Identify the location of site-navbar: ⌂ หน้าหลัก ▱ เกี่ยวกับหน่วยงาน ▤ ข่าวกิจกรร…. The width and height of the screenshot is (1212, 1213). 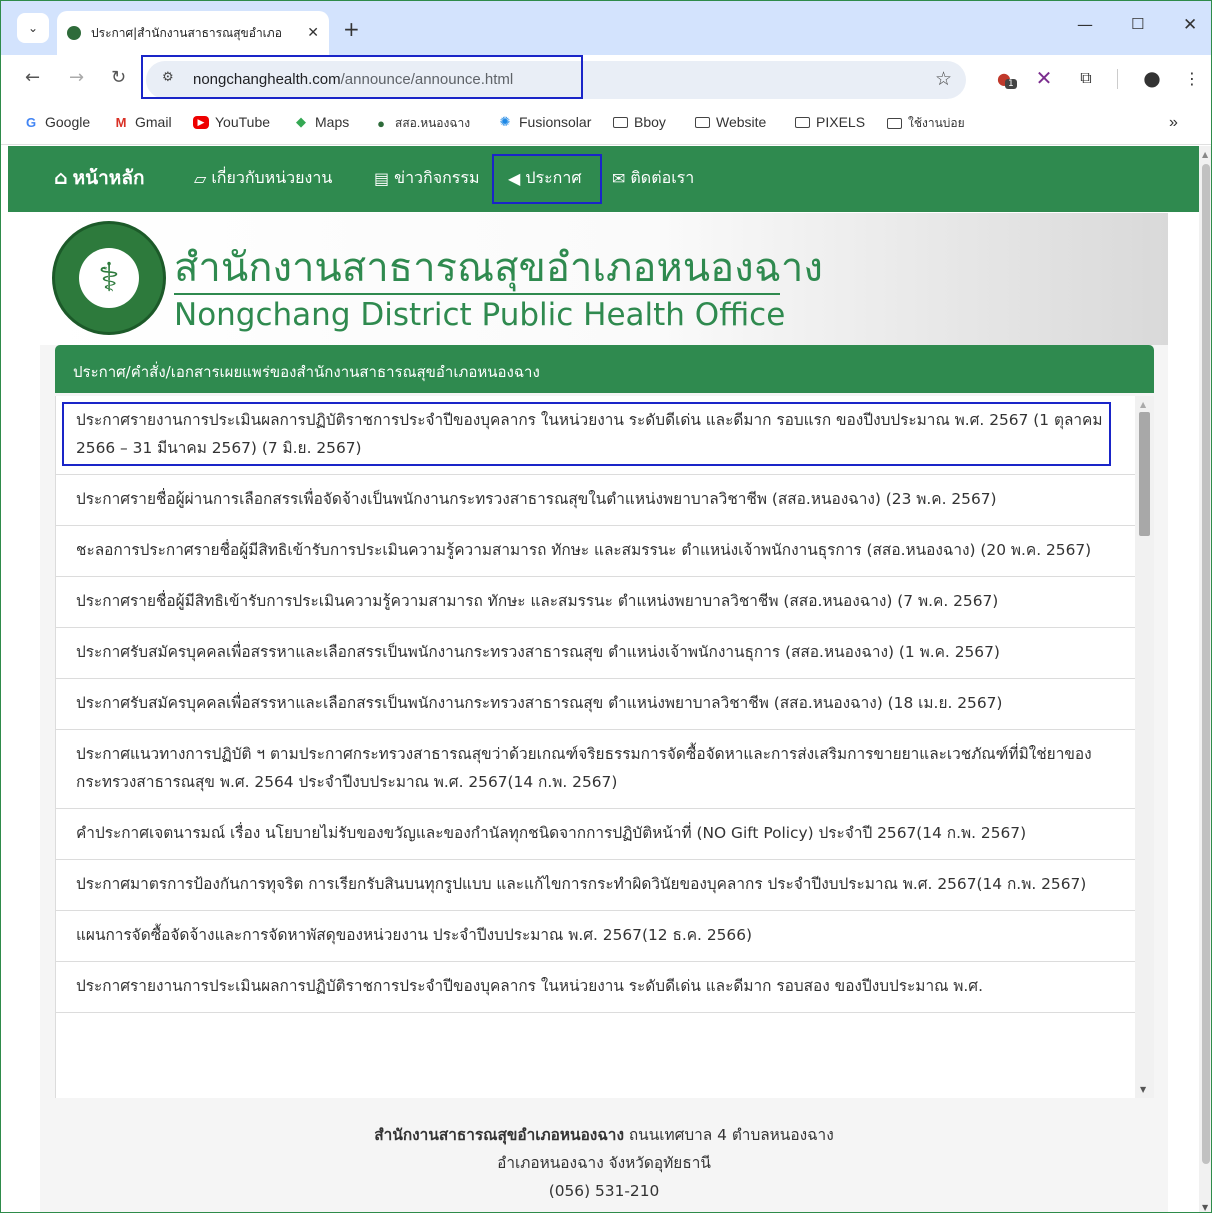
(603, 179).